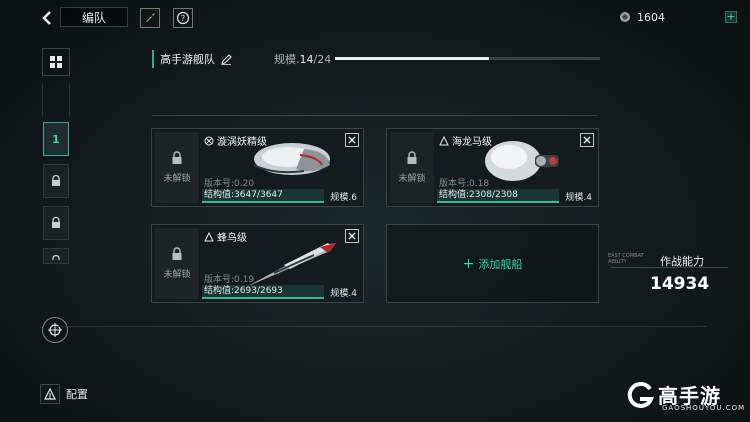  I want to click on ship-structure: 结构值:3647/3647, so click(263, 195).